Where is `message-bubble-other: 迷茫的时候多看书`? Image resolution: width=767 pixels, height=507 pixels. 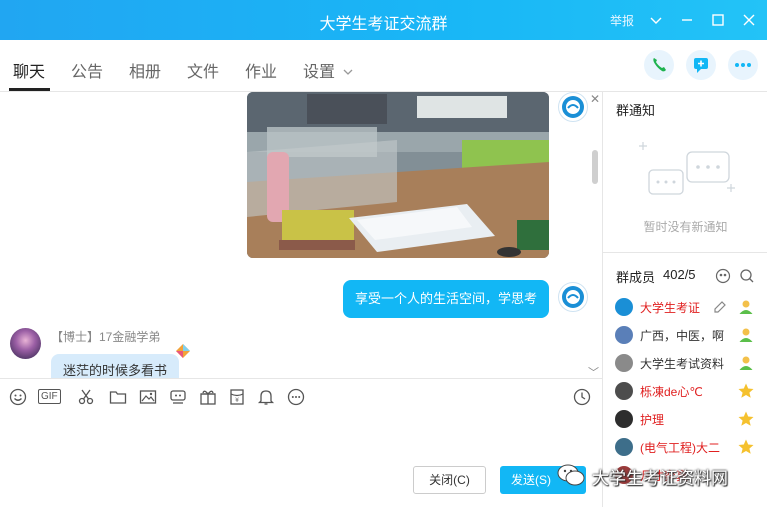
message-bubble-other: 迷茫的时候多看书 is located at coordinates (115, 366).